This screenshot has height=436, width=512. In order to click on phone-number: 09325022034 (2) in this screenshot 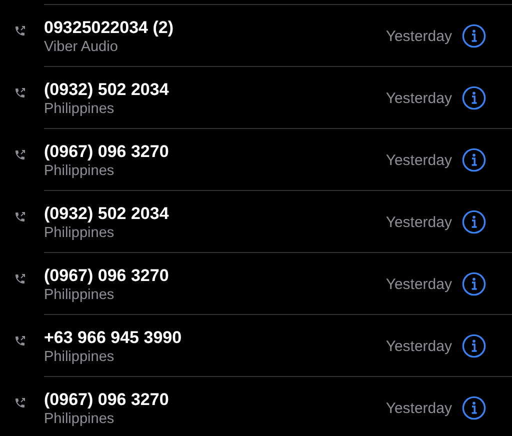, I will do `click(109, 27)`.